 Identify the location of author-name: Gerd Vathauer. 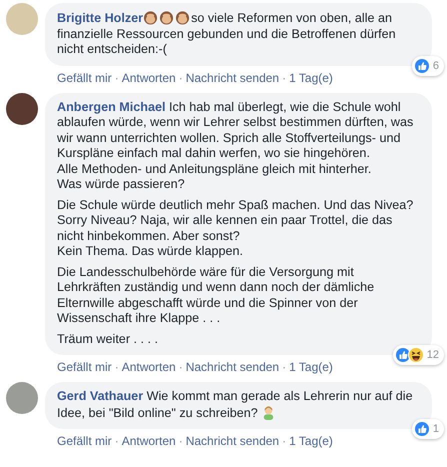
(100, 396).